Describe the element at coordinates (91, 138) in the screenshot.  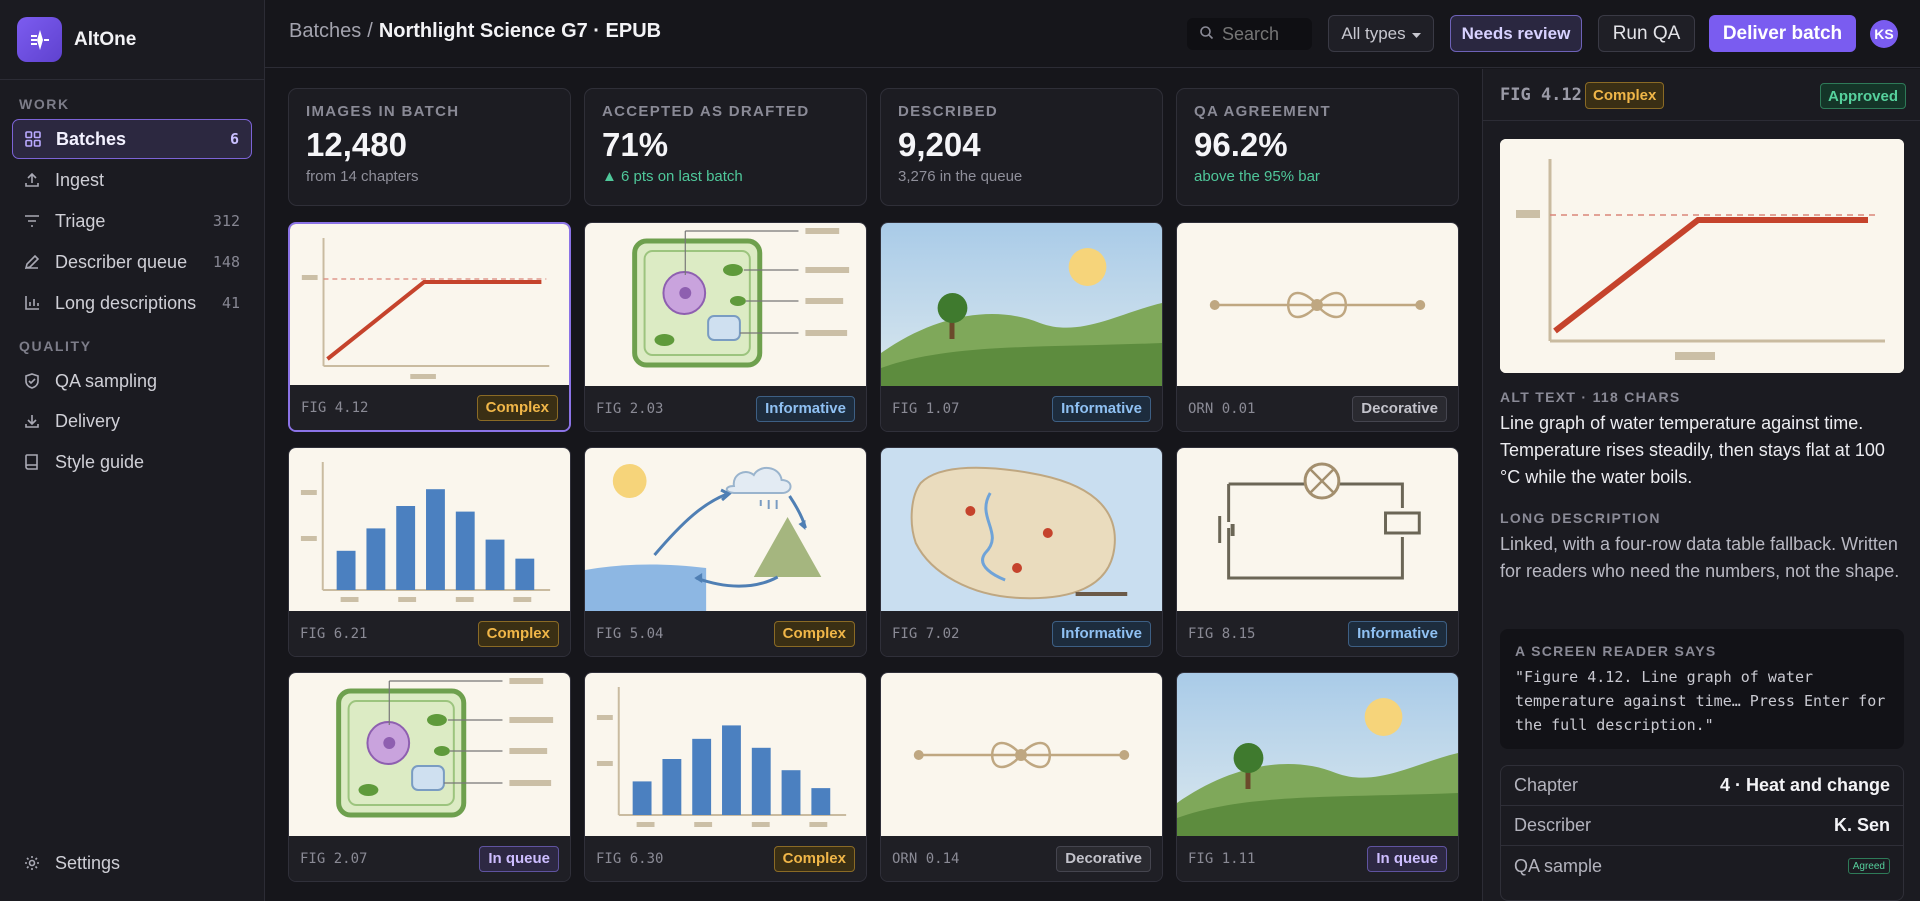
I see `sidebar-item-label: Batches` at that location.